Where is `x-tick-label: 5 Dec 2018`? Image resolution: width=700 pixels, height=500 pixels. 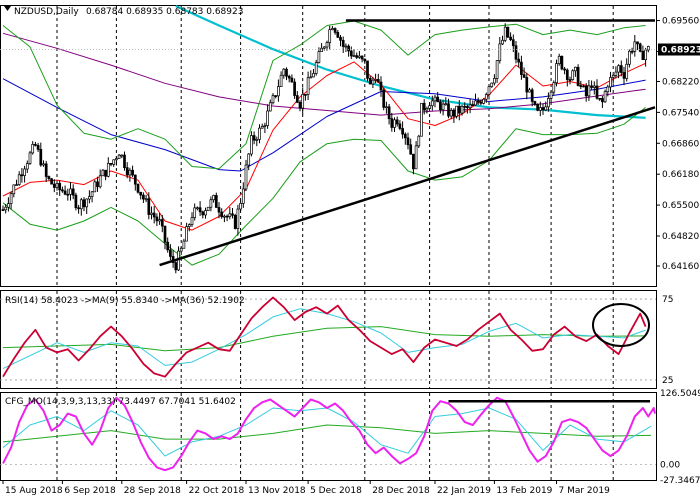
x-tick-label: 5 Dec 2018 is located at coordinates (336, 491).